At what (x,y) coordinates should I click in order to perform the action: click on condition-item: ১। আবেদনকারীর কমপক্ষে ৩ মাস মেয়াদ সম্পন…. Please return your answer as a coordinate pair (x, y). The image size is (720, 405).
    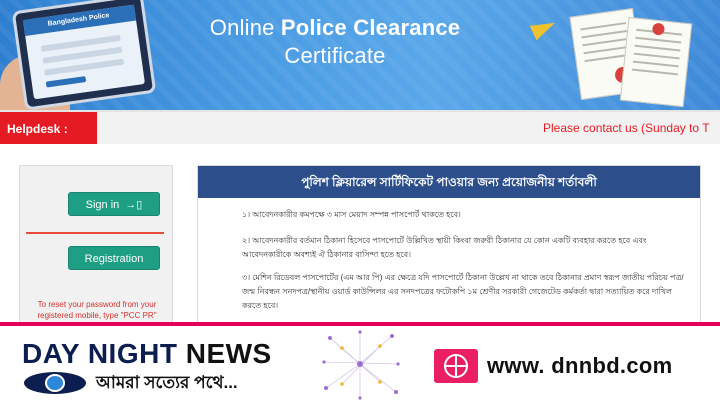
    Looking at the image, I should click on (351, 214).